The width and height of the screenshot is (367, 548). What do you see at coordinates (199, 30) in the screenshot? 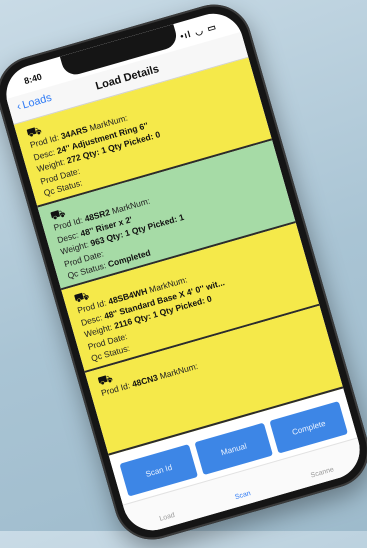
I see `wifi-icon: ◡` at bounding box center [199, 30].